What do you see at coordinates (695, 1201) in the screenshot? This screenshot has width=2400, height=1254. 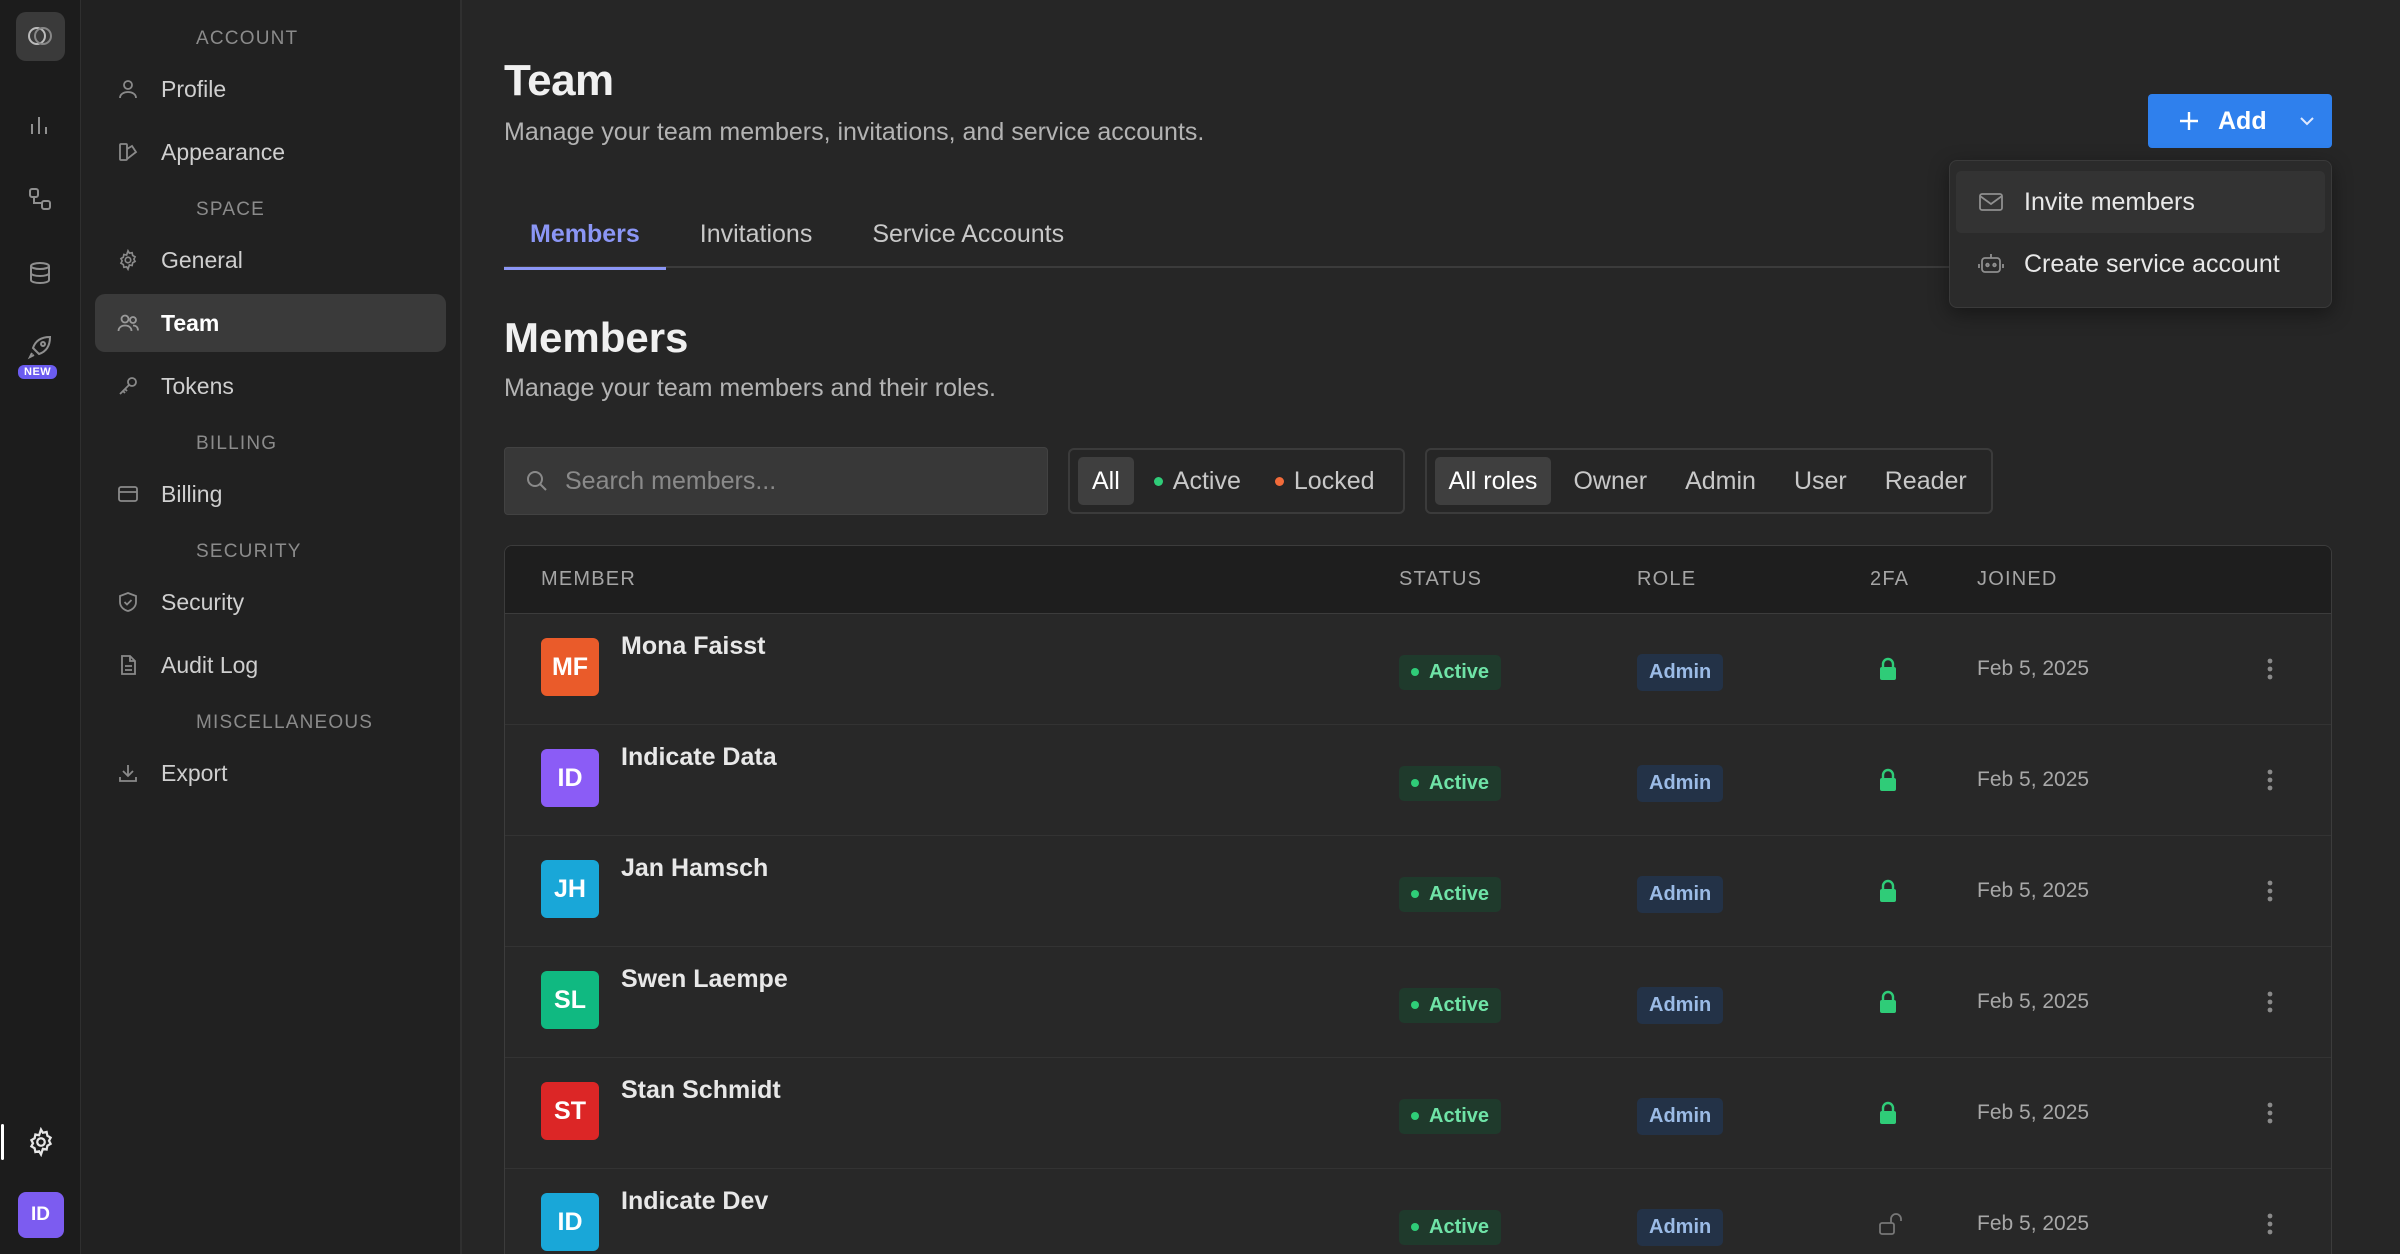 I see `member-name: Indicate Dev` at bounding box center [695, 1201].